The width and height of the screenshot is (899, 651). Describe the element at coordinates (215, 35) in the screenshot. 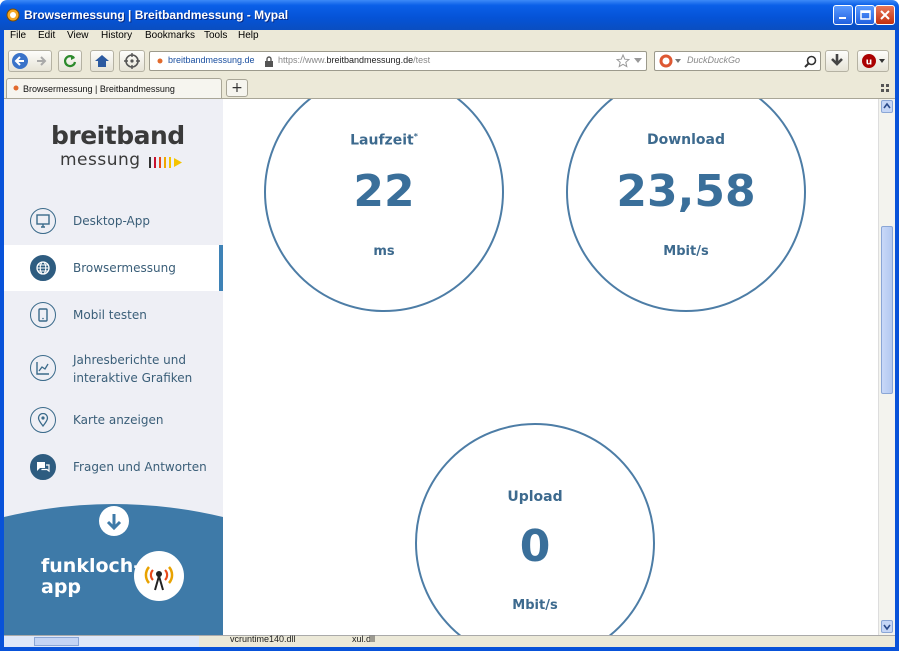

I see `menu-tools: Tools` at that location.